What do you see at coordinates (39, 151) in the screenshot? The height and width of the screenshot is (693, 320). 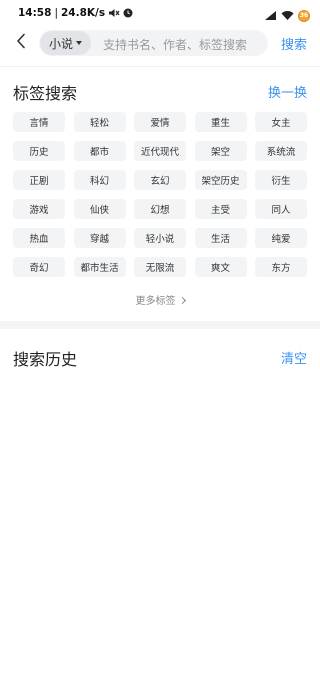 I see `tag-chip: 历史` at bounding box center [39, 151].